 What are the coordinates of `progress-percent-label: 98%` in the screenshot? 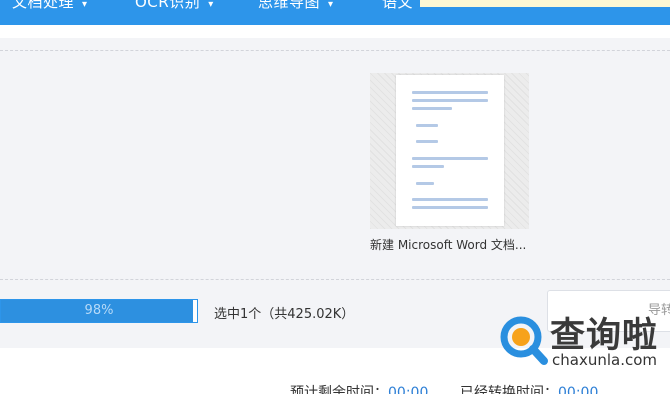 It's located at (99, 310).